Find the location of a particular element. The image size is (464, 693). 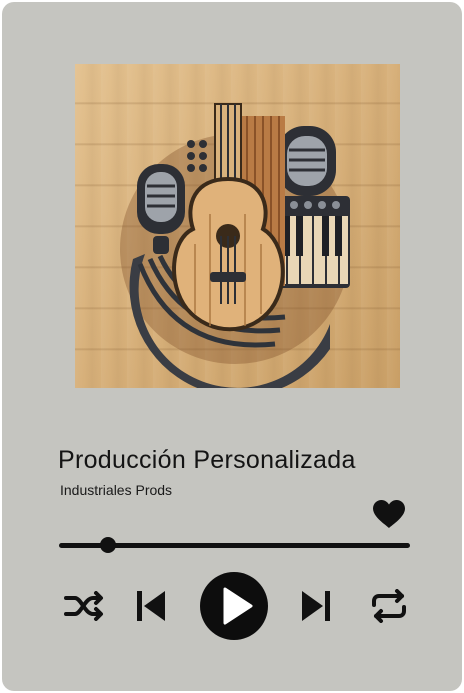

play-button is located at coordinates (234, 606).